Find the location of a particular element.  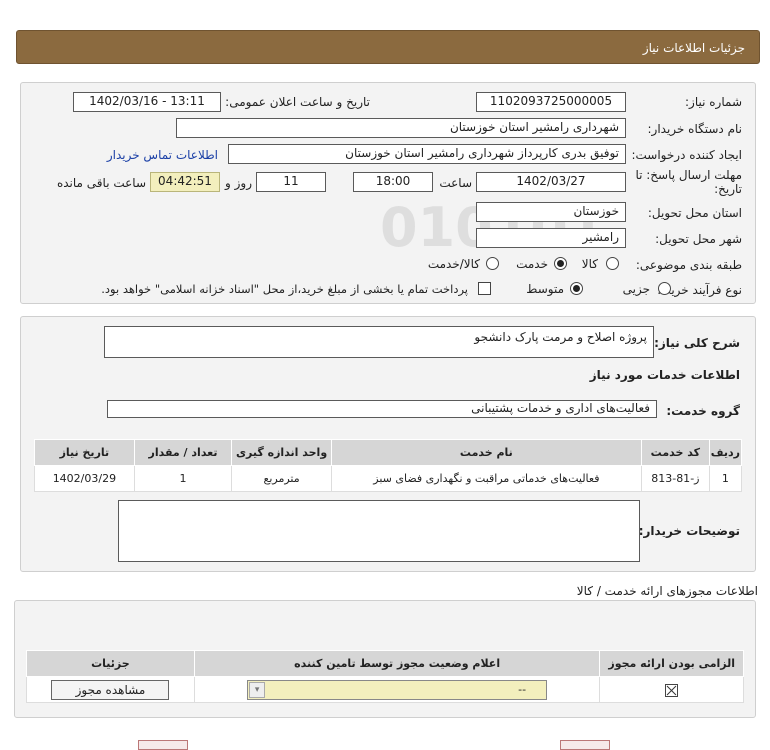

announce-label: تاریخ و ساعت اعلان عمومی: is located at coordinates (297, 102).